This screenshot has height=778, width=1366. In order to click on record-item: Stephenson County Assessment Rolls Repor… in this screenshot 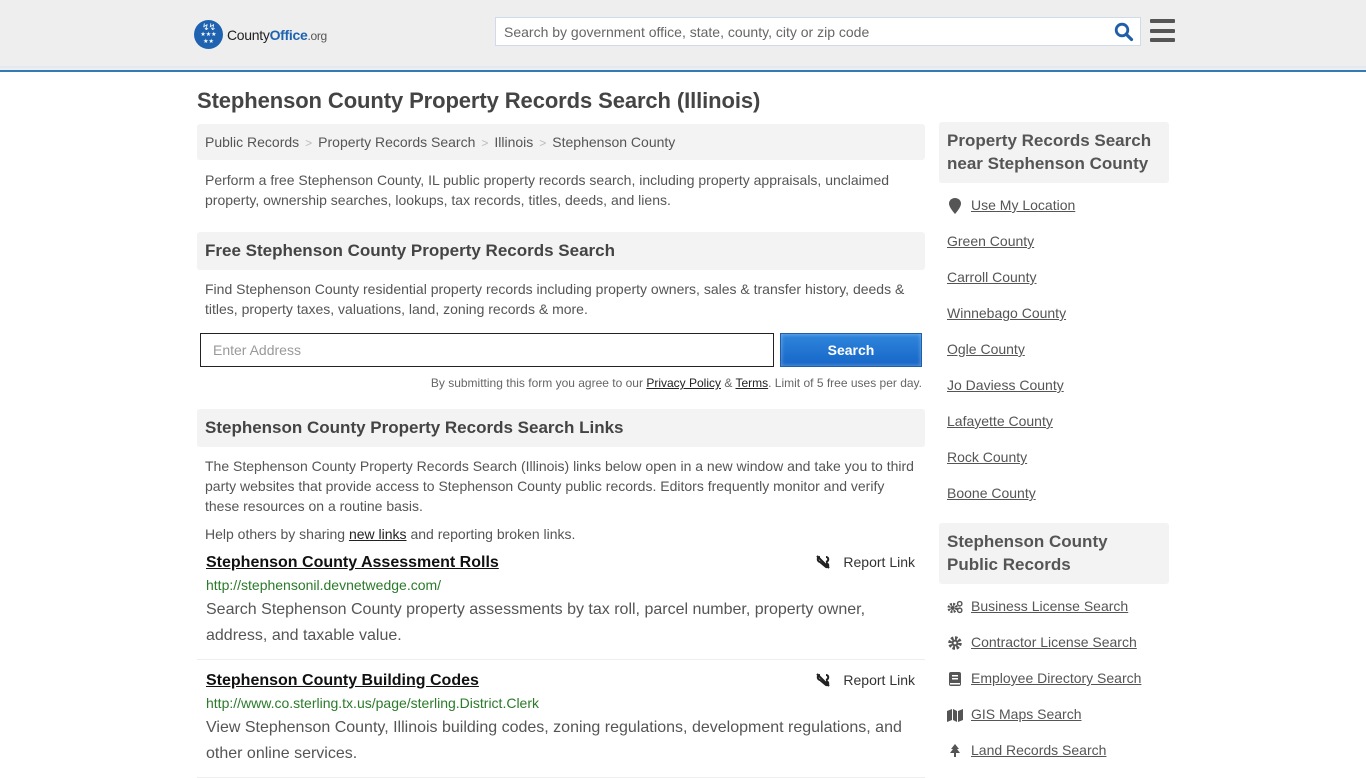, I will do `click(561, 601)`.